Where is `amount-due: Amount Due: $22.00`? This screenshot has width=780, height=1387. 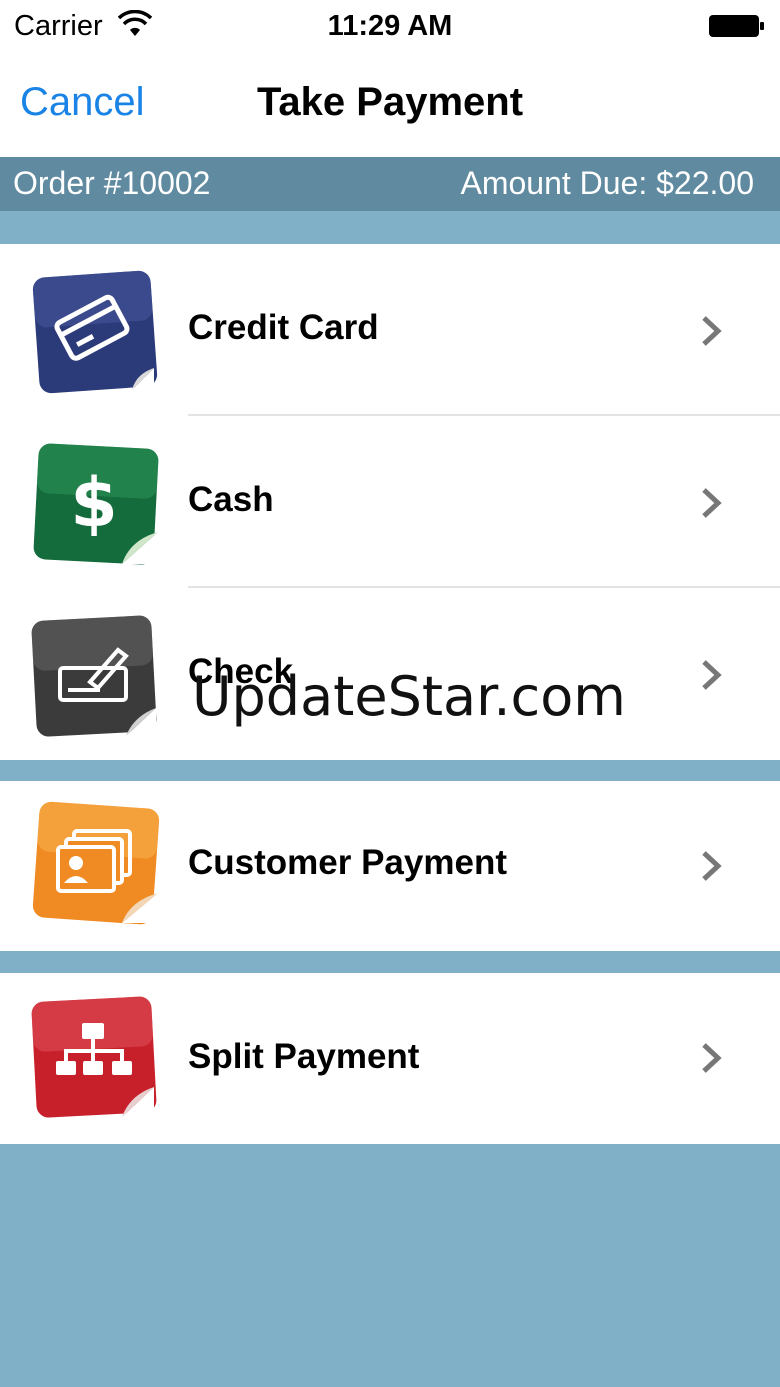 amount-due: Amount Due: $22.00 is located at coordinates (607, 183).